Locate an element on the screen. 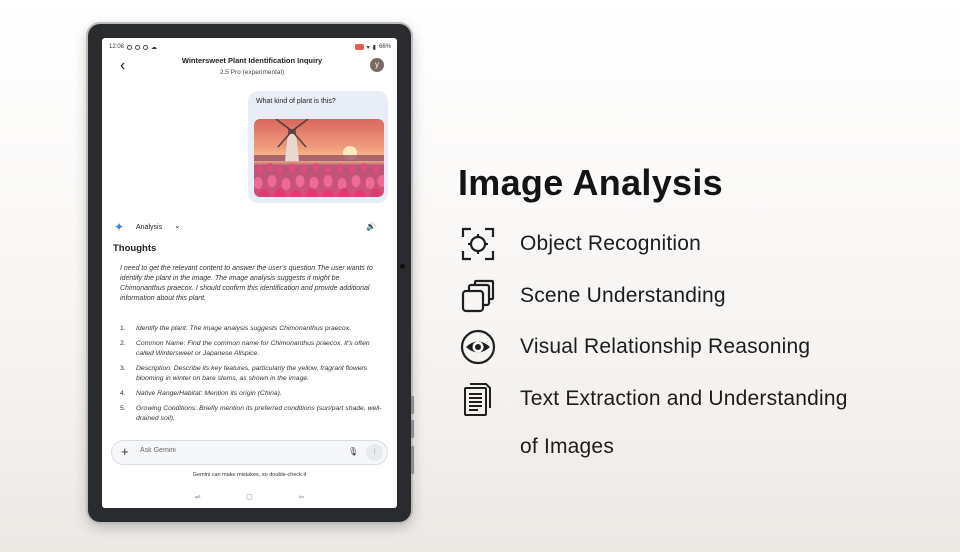  feature-label: Text Extraction and Understanding is located at coordinates (684, 398).